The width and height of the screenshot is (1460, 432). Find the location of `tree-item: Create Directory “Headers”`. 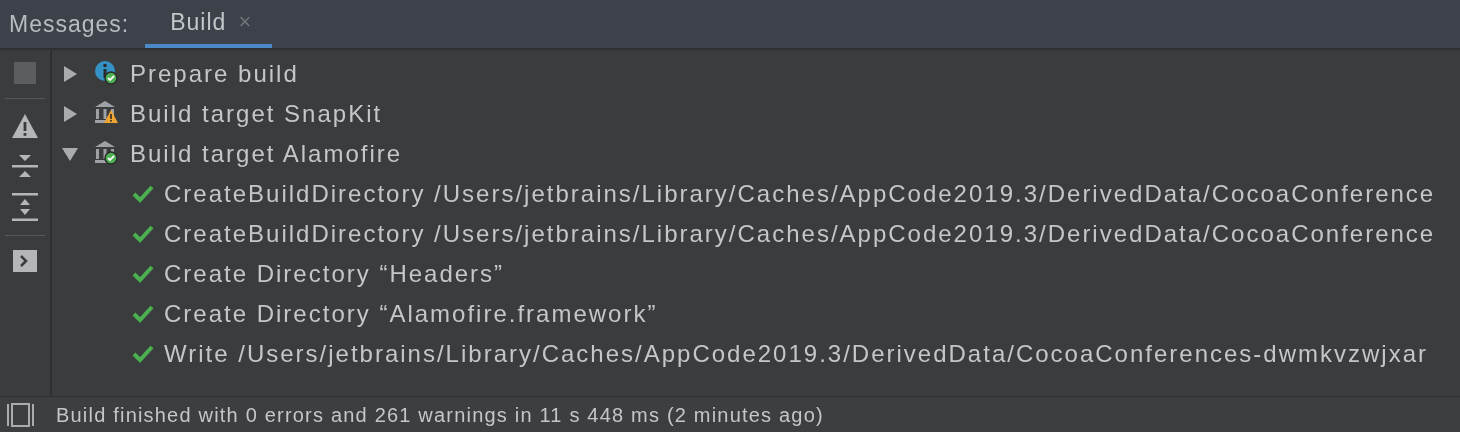

tree-item: Create Directory “Headers” is located at coordinates (334, 274).